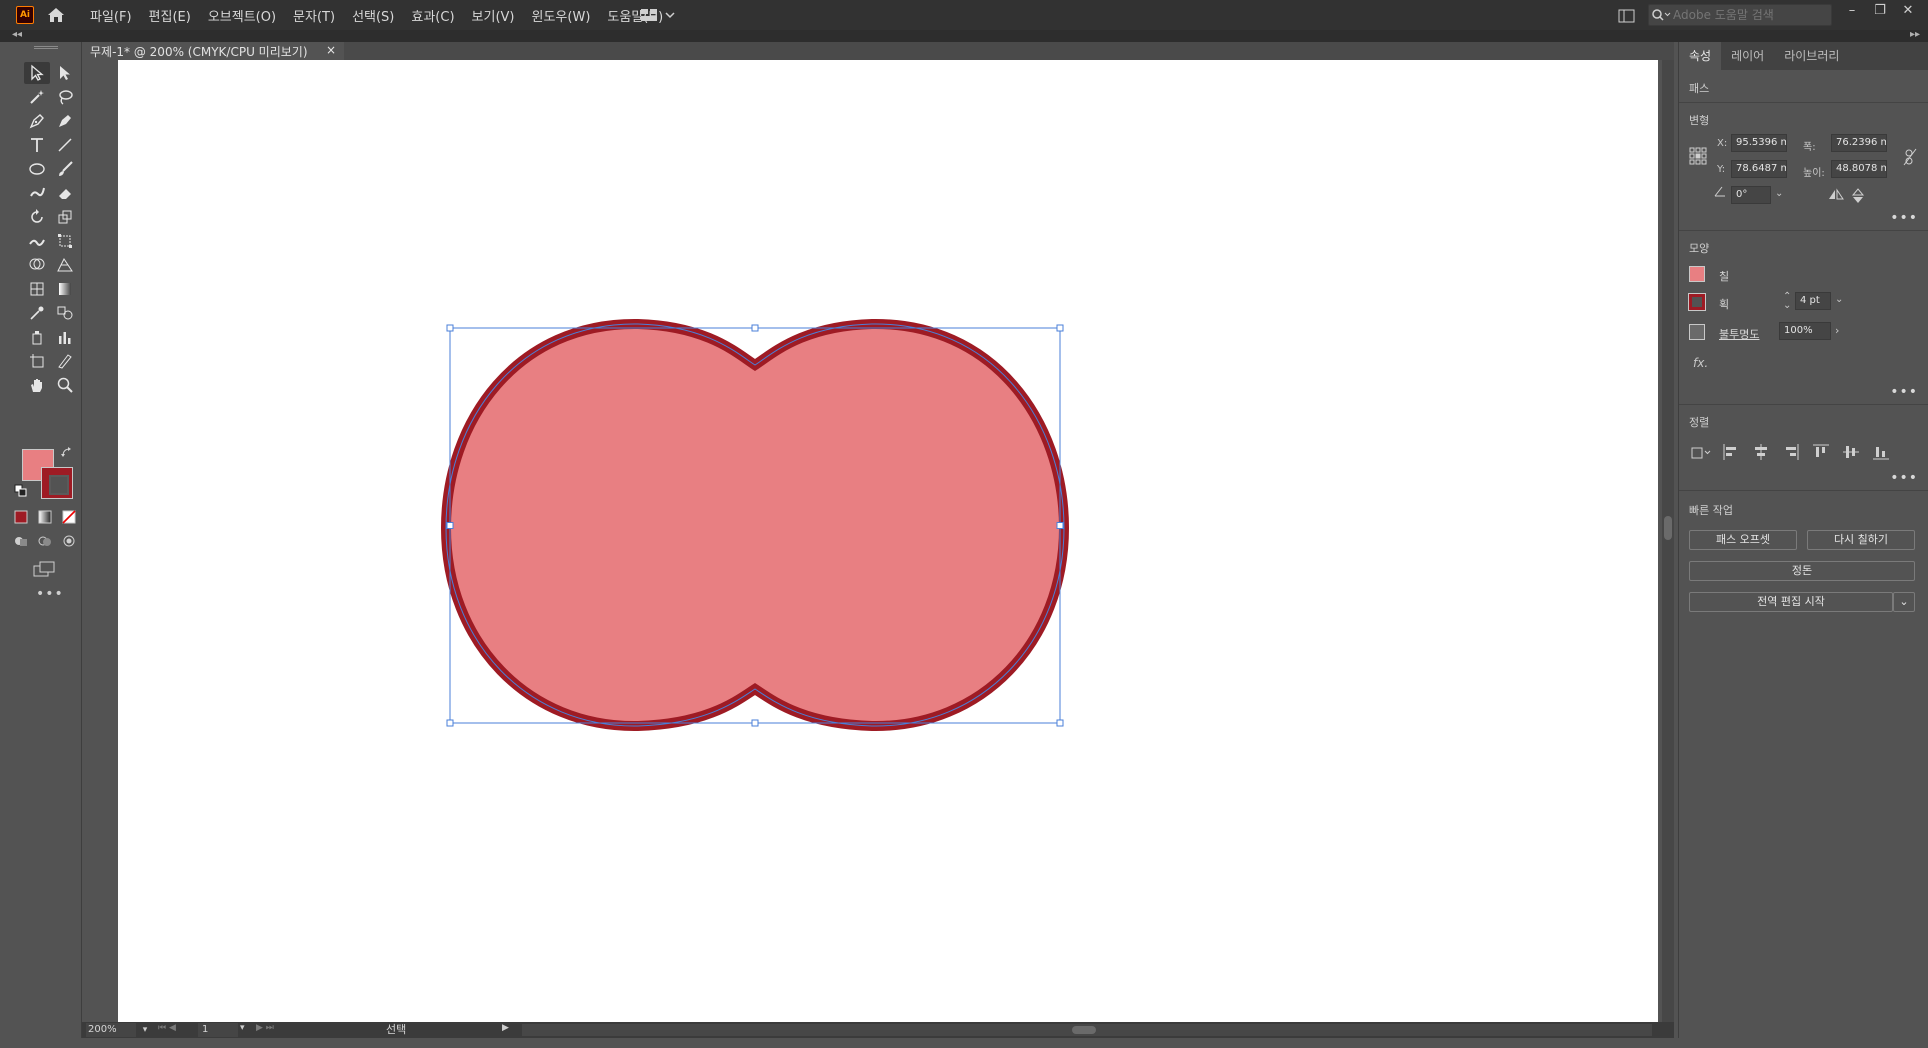  I want to click on close-document-icon: ×, so click(331, 50).